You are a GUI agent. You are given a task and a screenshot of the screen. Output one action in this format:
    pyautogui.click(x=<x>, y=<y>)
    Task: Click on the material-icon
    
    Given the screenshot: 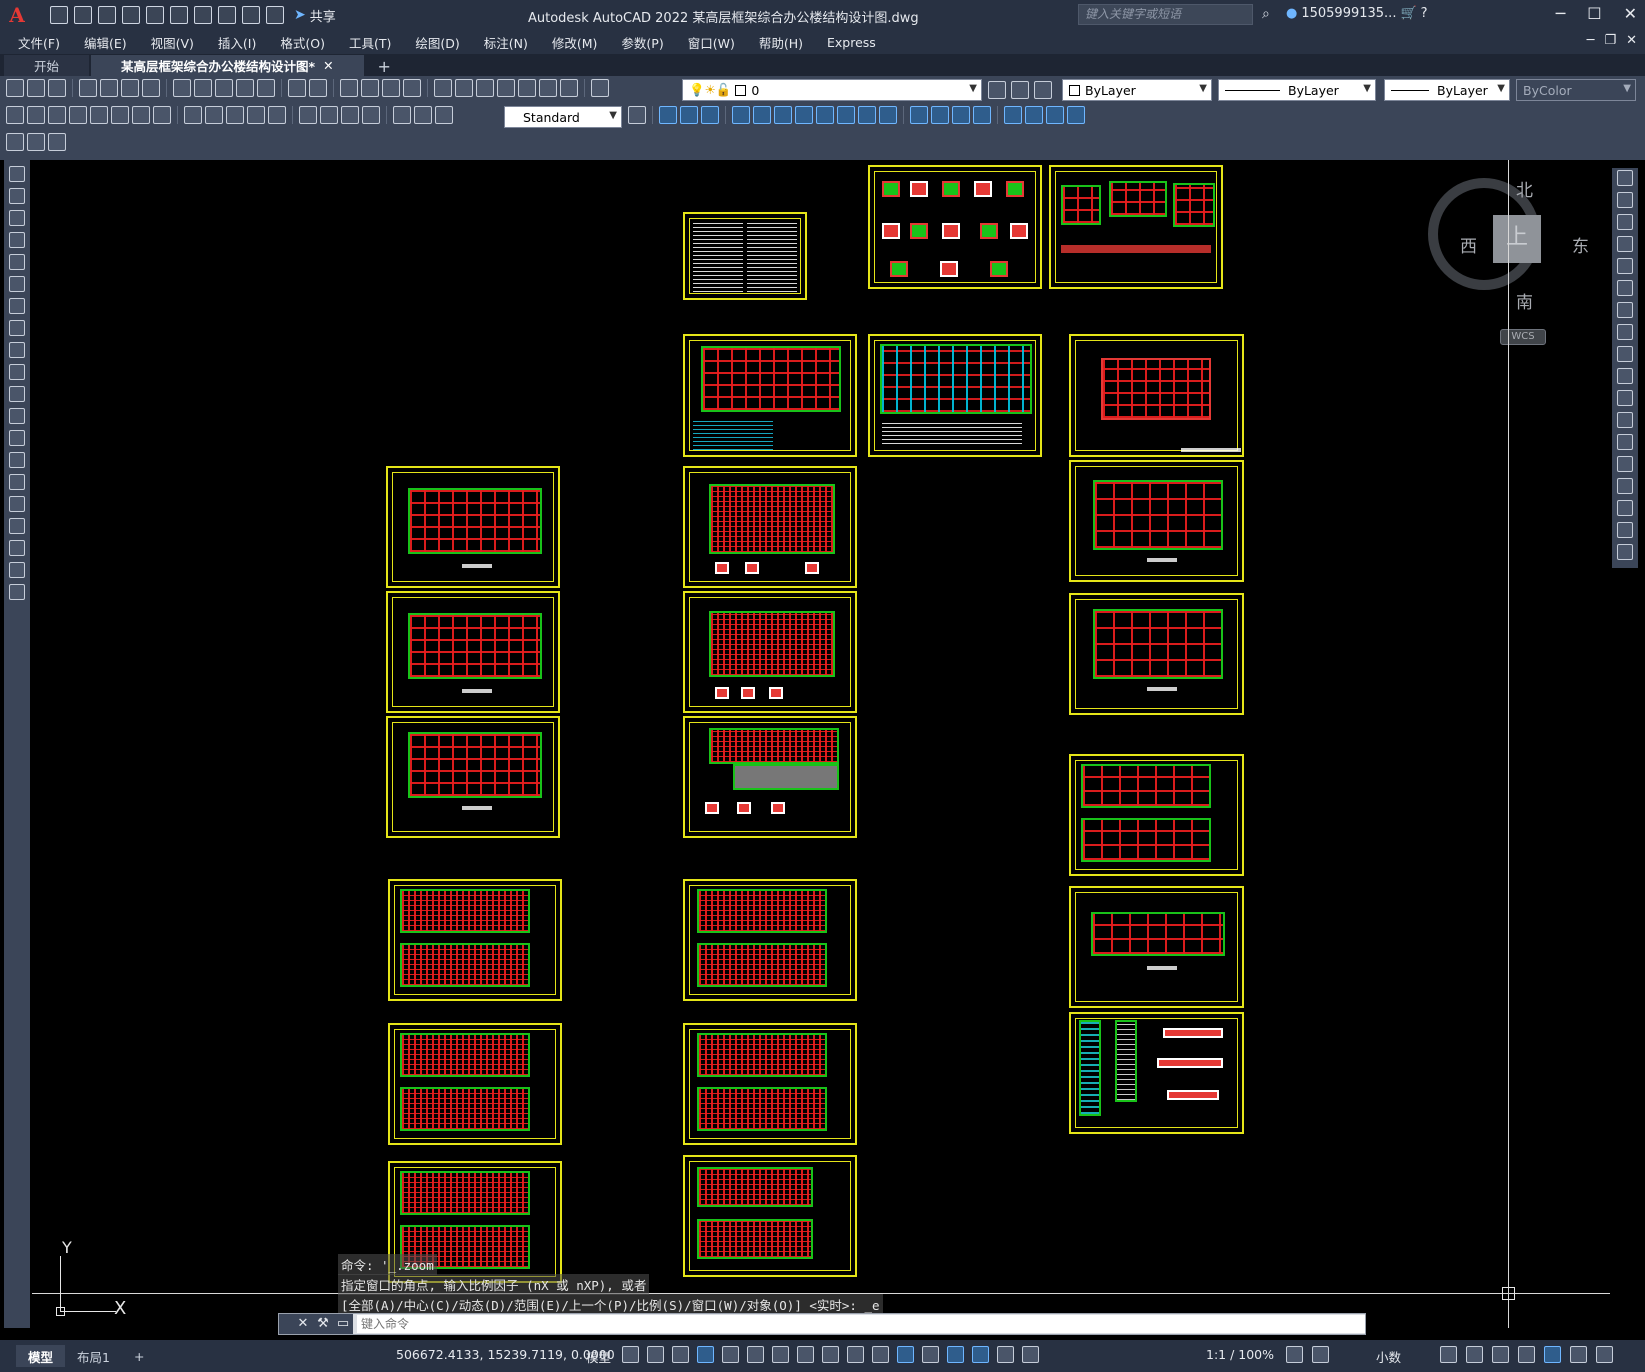 What is the action you would take?
    pyautogui.click(x=36, y=142)
    